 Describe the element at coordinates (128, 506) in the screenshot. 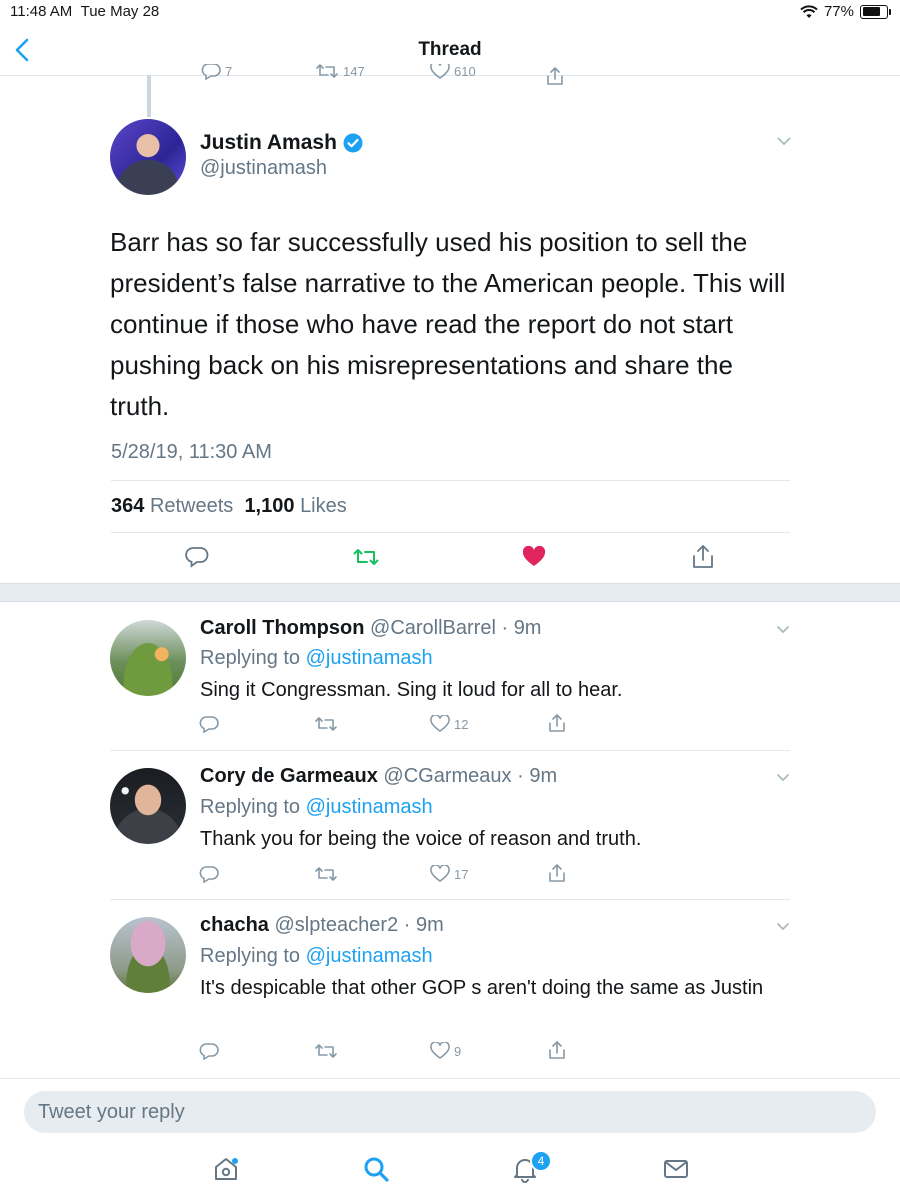

I see `retweets-count: 364` at that location.